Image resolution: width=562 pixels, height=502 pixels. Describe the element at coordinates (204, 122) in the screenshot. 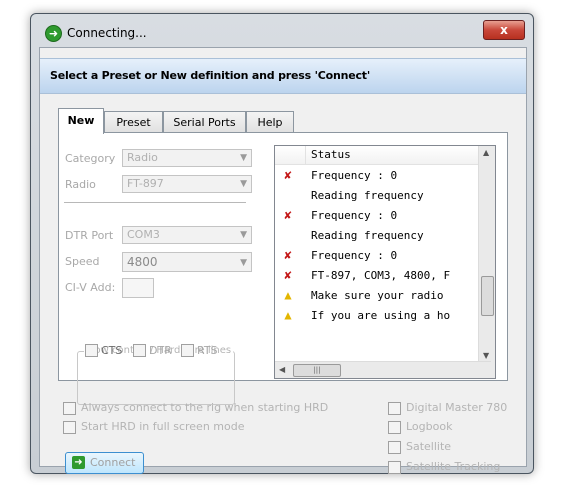

I see `tab-serial-ports: Serial Ports` at that location.